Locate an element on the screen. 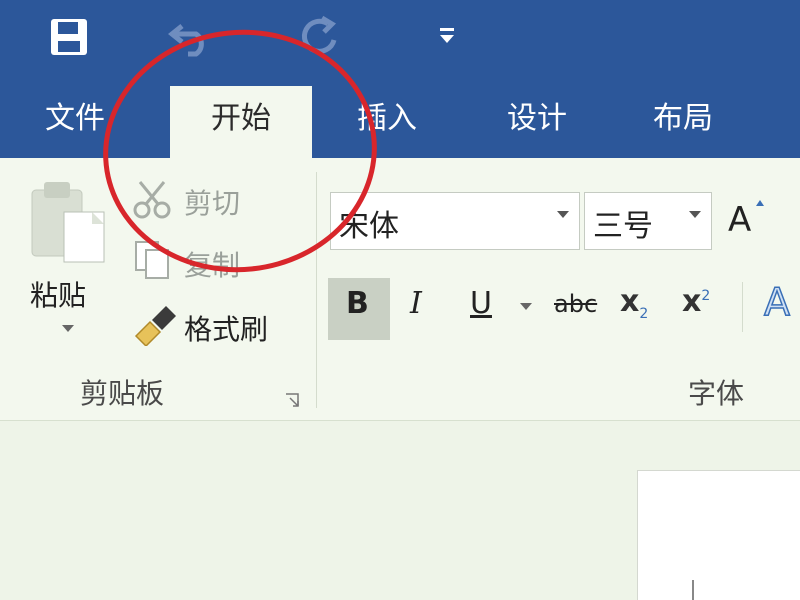 The image size is (800, 600). clipboard-dialog-launcher-icon is located at coordinates (293, 403).